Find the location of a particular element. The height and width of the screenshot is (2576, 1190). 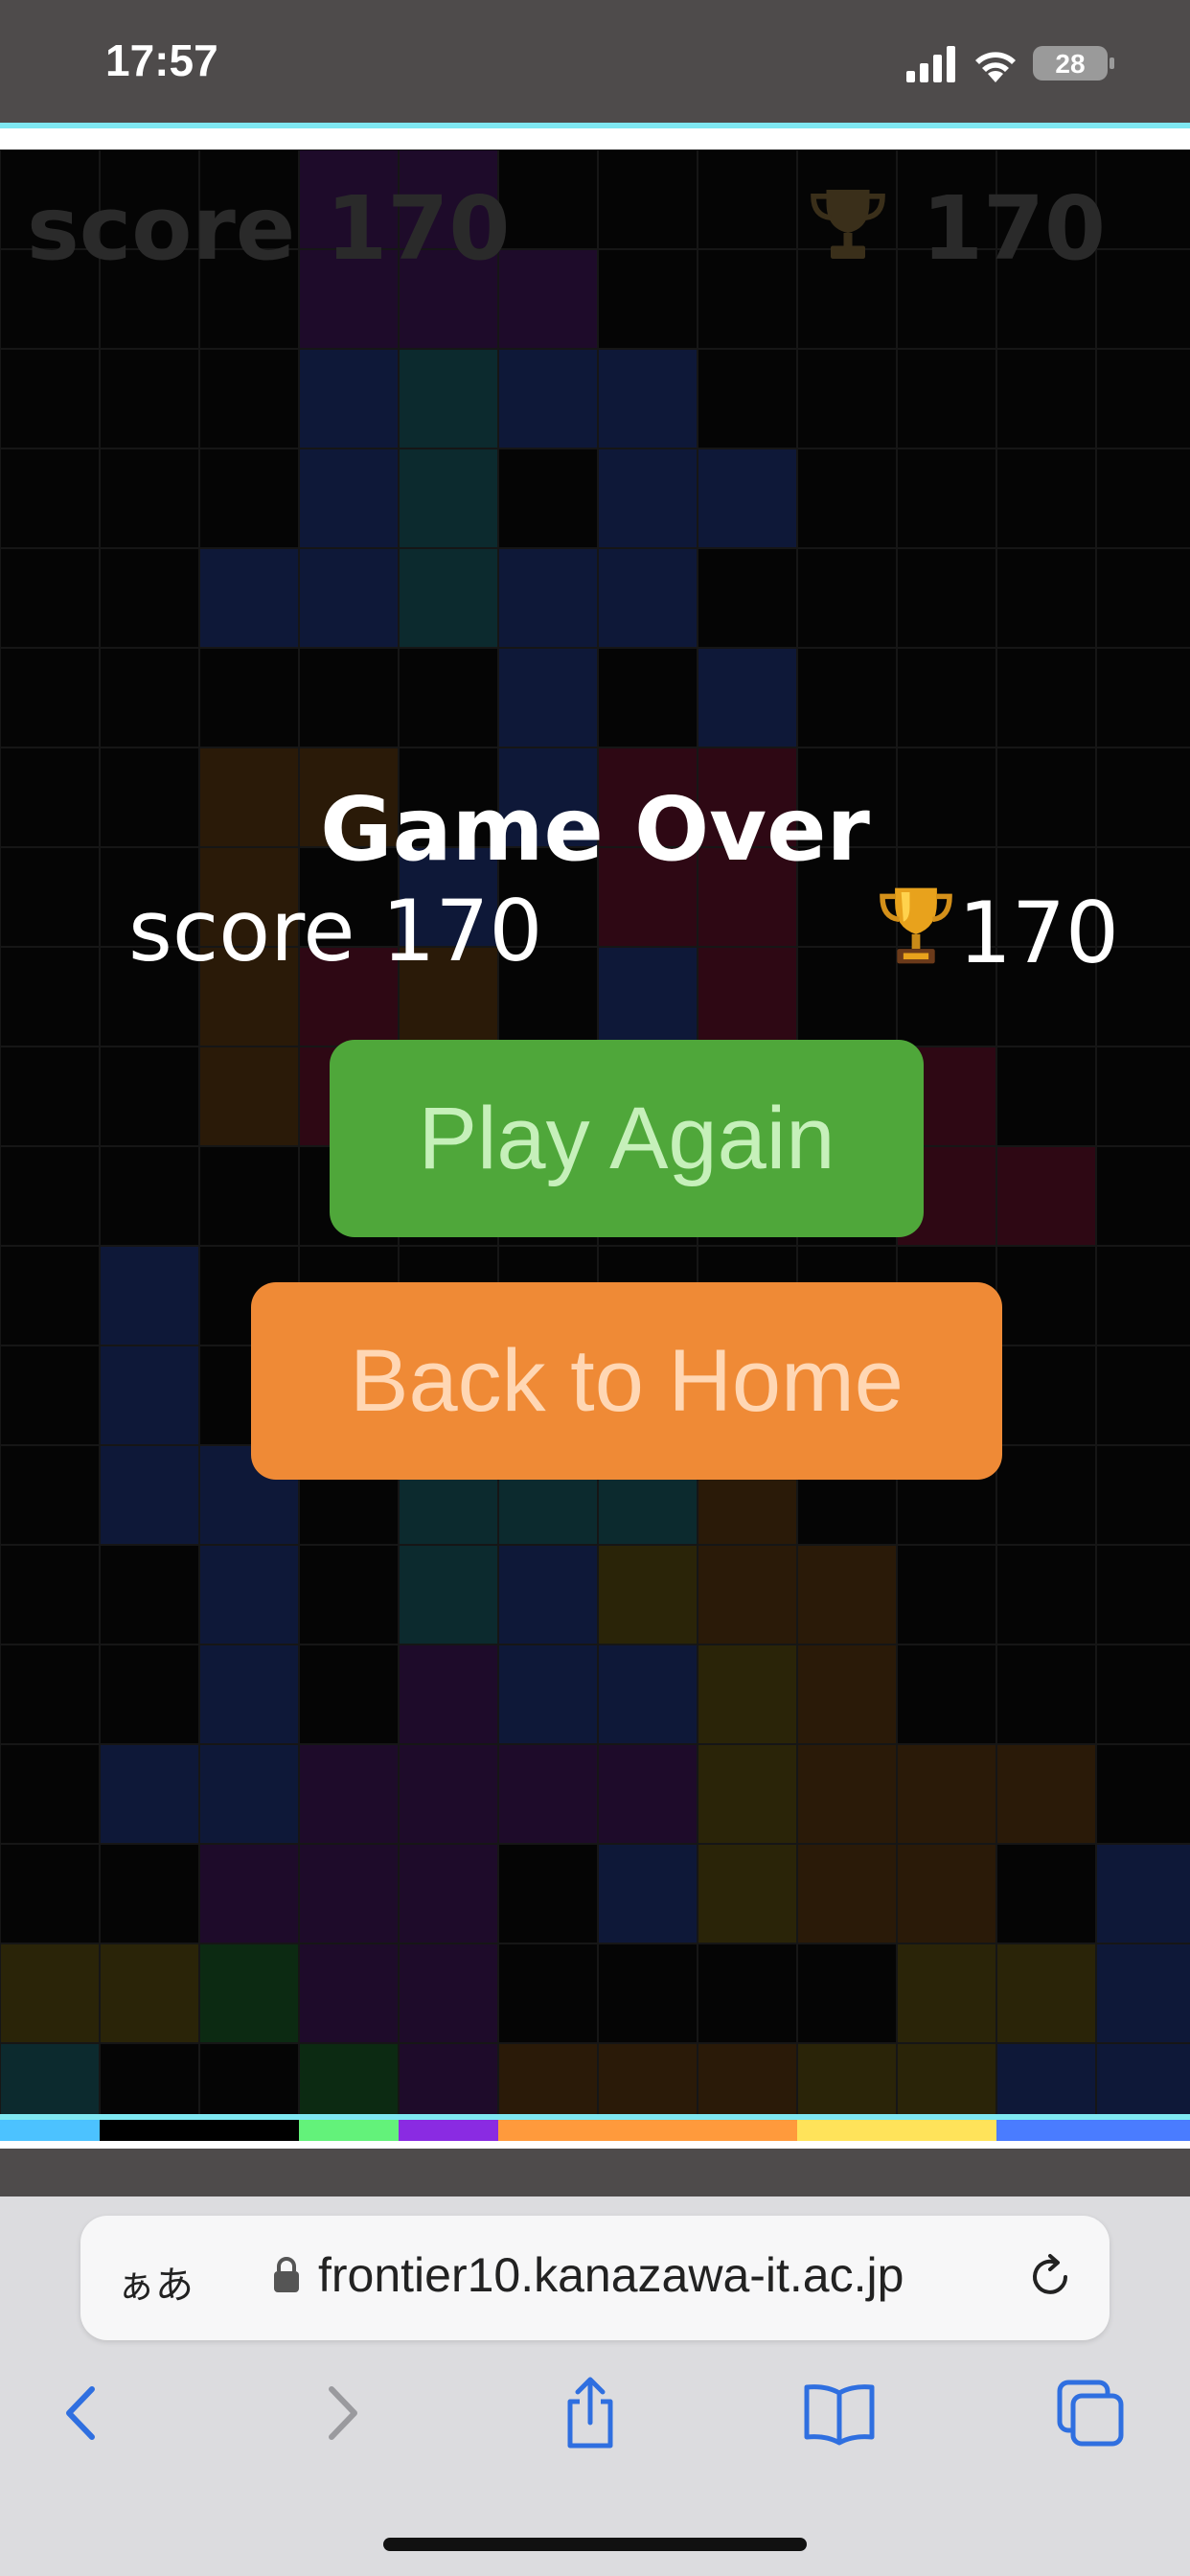

reload-icon is located at coordinates (1050, 2279).